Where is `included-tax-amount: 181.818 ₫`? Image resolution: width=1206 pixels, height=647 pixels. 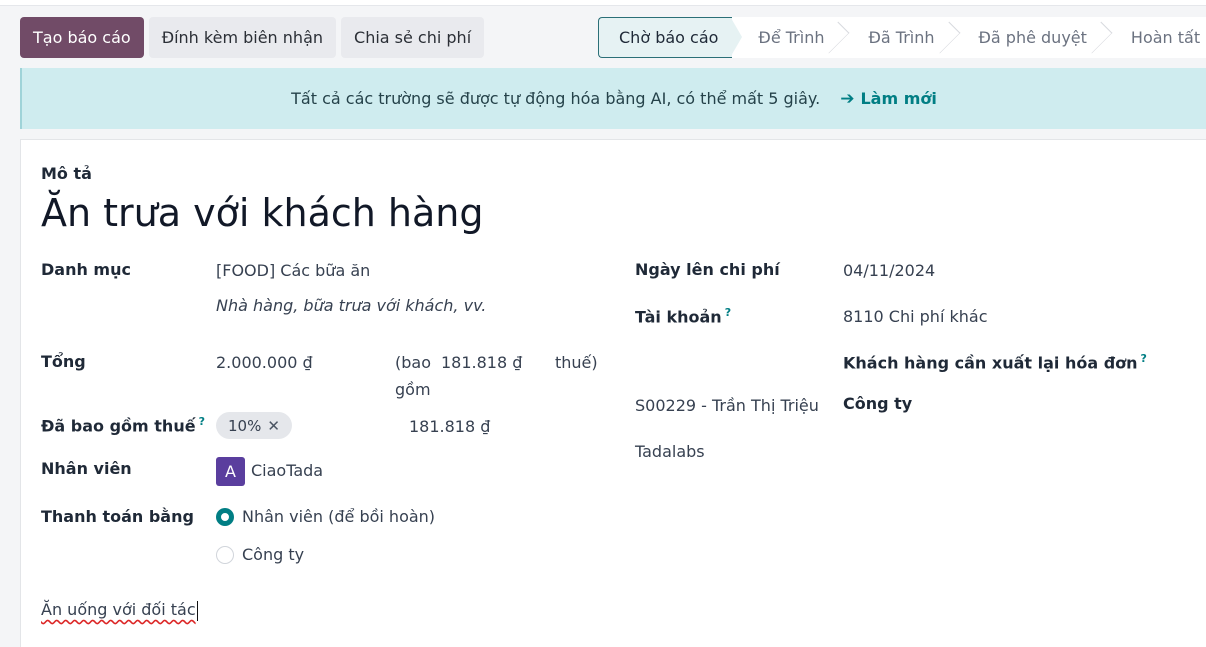 included-tax-amount: 181.818 ₫ is located at coordinates (482, 362).